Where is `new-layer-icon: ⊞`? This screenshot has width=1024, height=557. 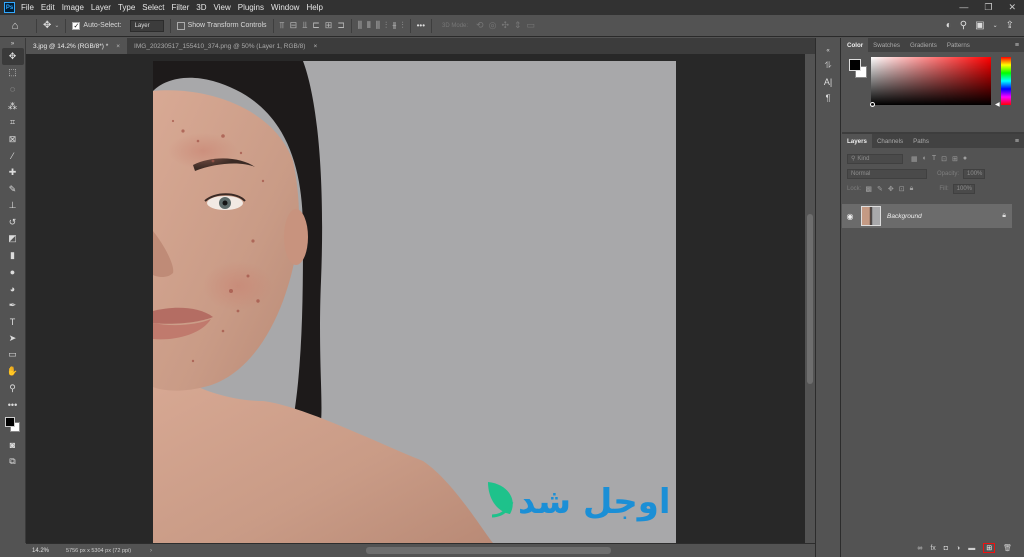 new-layer-icon: ⊞ is located at coordinates (989, 548).